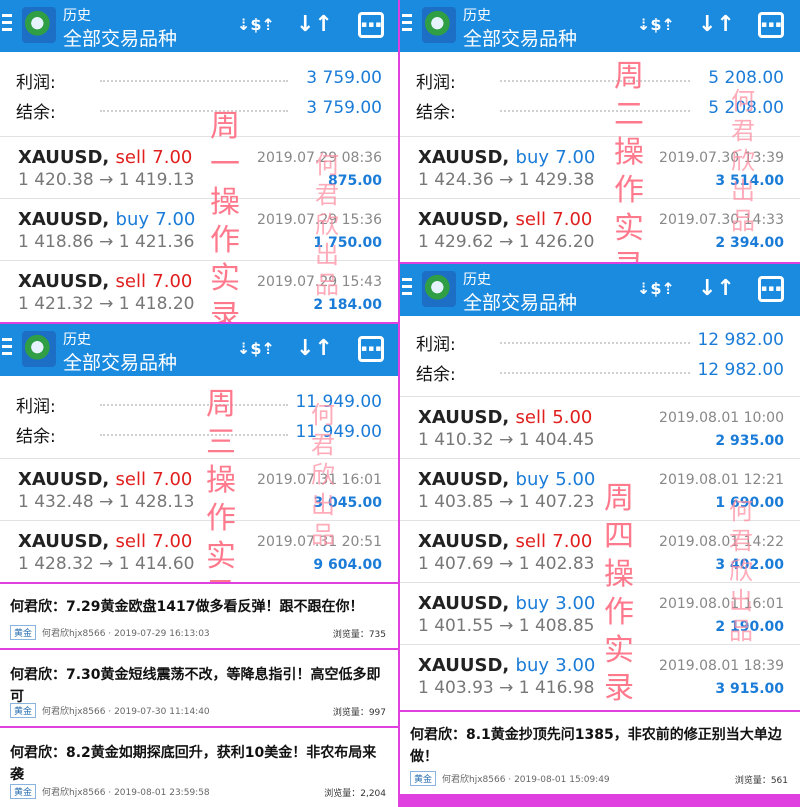 This screenshot has width=800, height=807. What do you see at coordinates (721, 220) in the screenshot?
I see `trade-time: 2019.07.30 14:33` at bounding box center [721, 220].